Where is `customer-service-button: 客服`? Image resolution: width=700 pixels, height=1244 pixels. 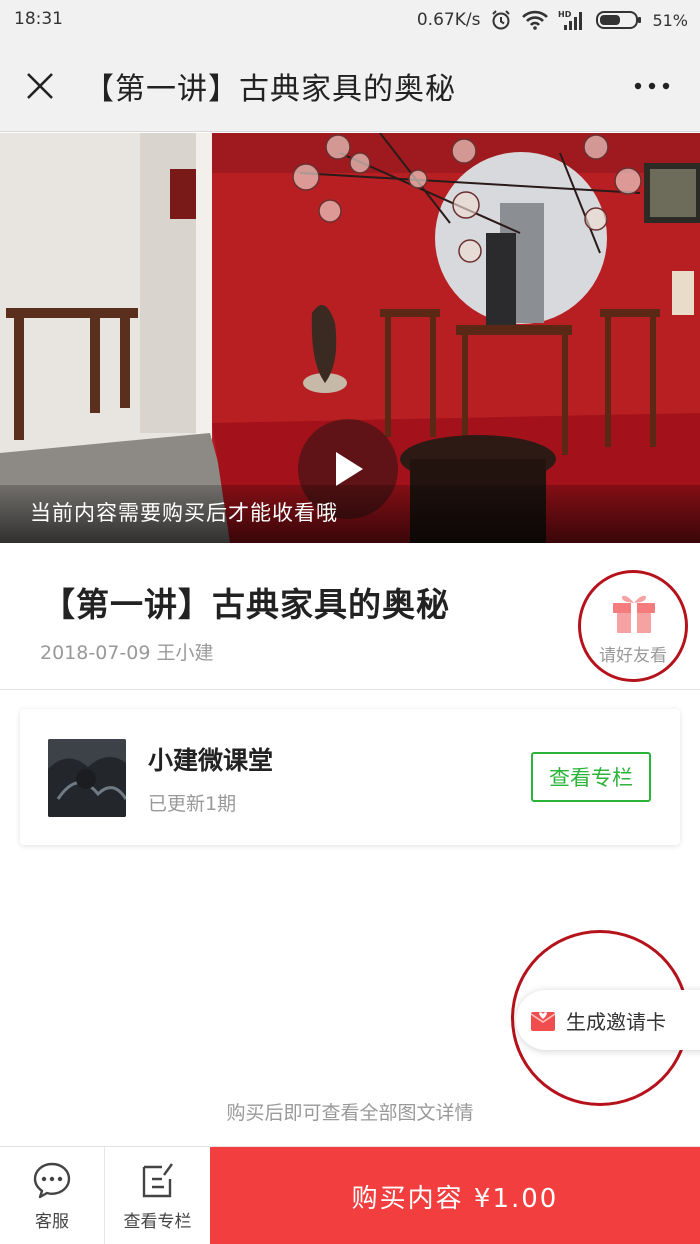
customer-service-button: 客服 is located at coordinates (52, 1195).